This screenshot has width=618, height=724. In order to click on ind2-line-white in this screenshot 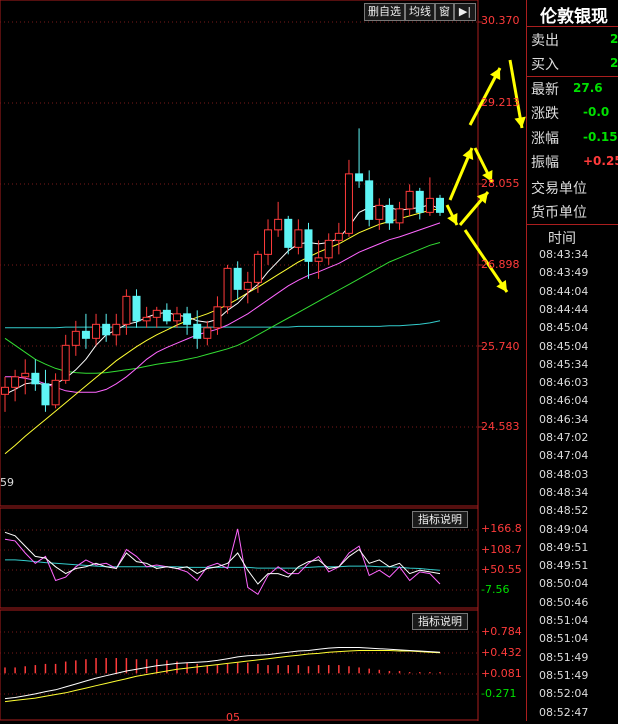, I will do `click(222, 673)`.